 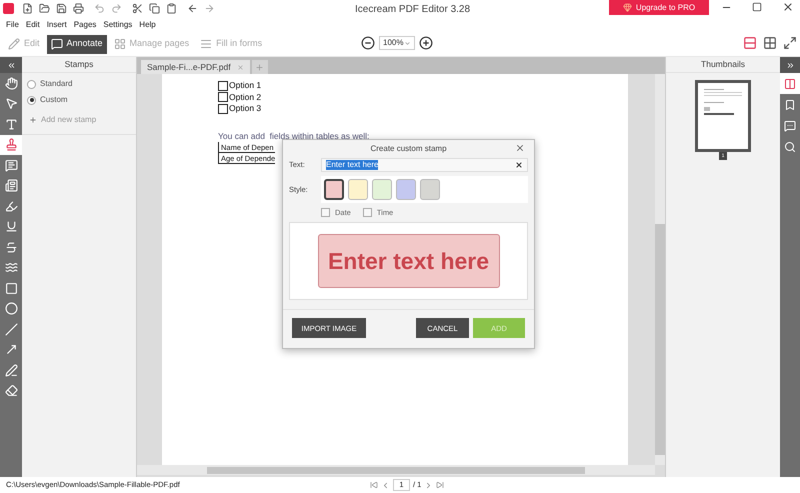 What do you see at coordinates (56, 44) in the screenshot?
I see `speech-bubble-icon` at bounding box center [56, 44].